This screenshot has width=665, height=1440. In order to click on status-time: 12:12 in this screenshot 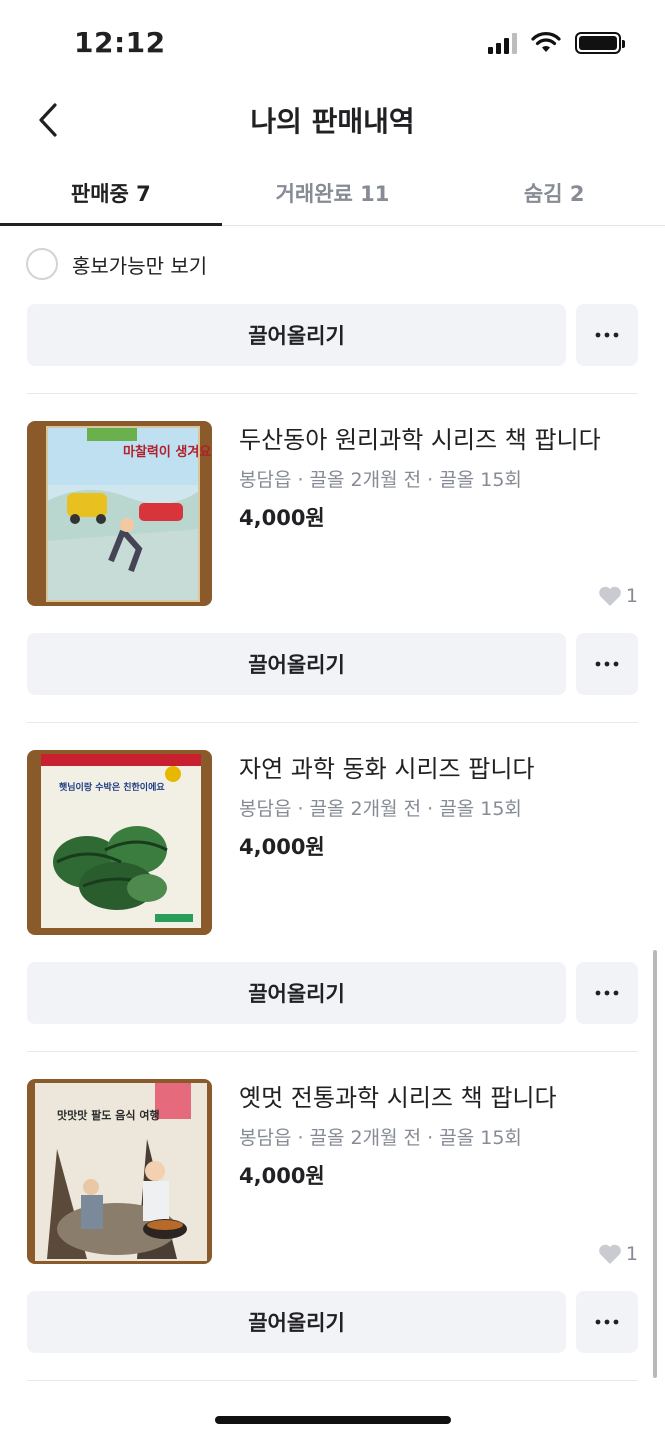, I will do `click(120, 42)`.